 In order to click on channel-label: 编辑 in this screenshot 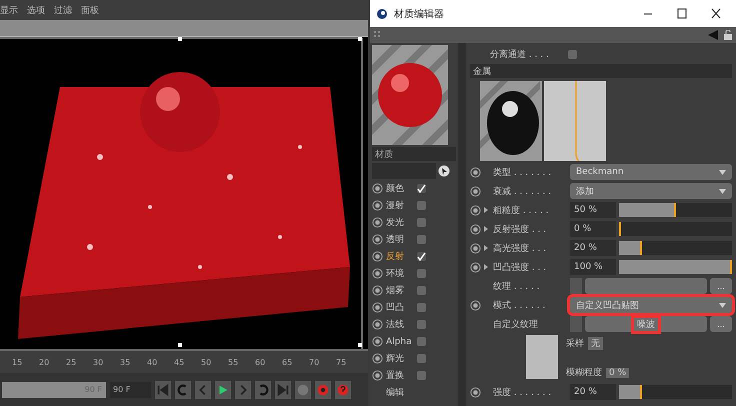, I will do `click(395, 392)`.